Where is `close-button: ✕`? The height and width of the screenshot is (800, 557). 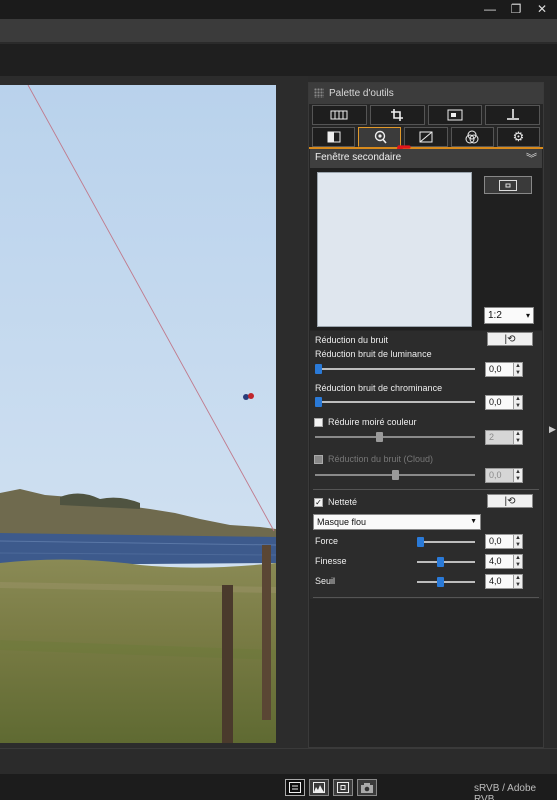
close-button: ✕ is located at coordinates (542, 9).